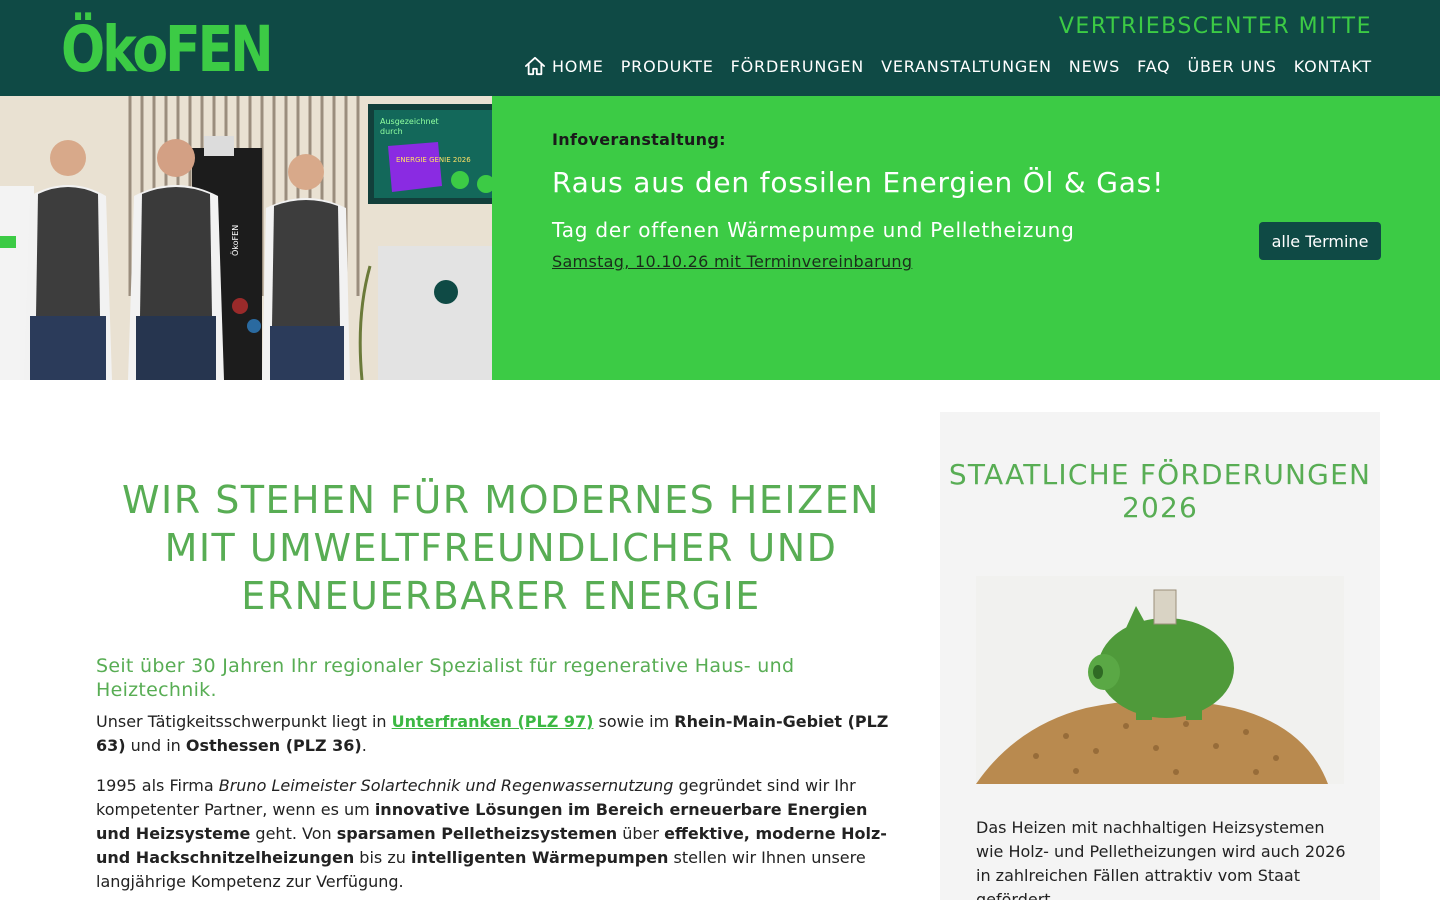  I want to click on award-line2: durch, so click(391, 131).